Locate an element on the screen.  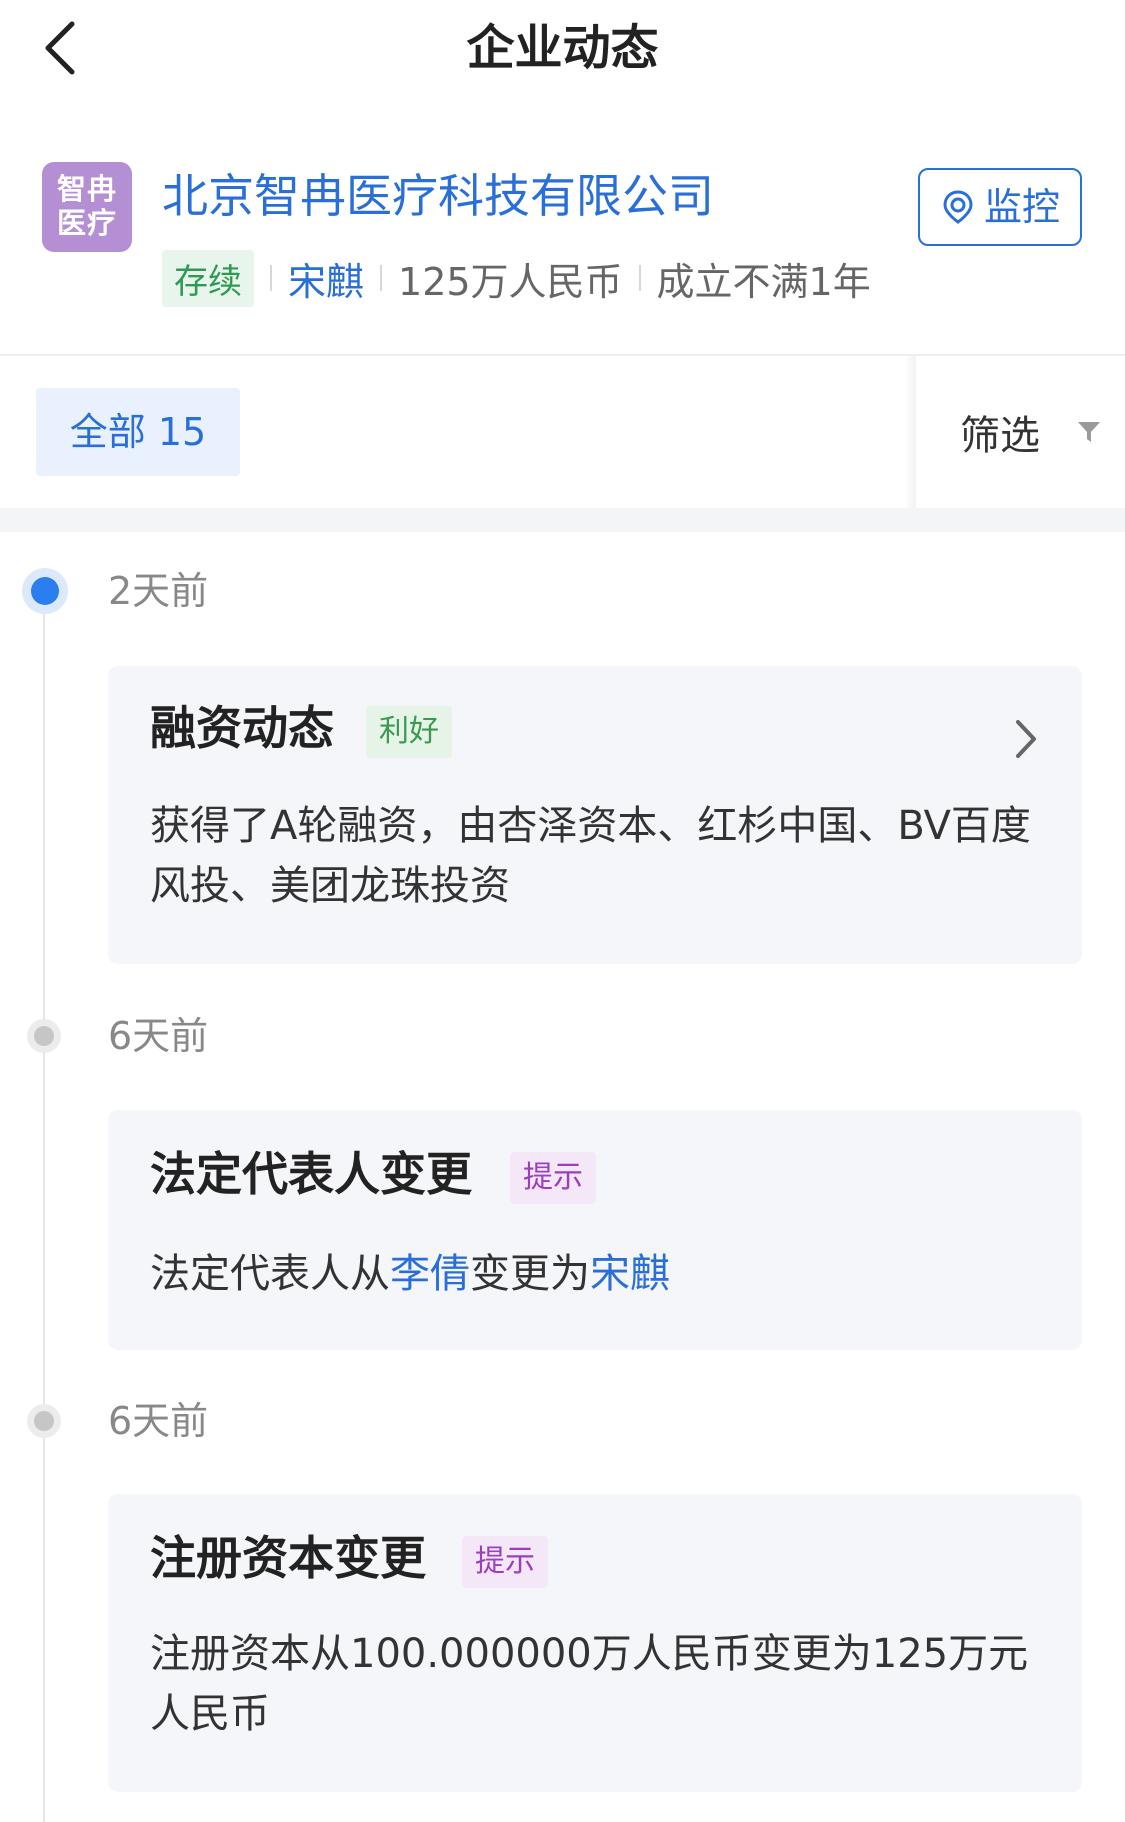
event-title: 融资动态 is located at coordinates (242, 728).